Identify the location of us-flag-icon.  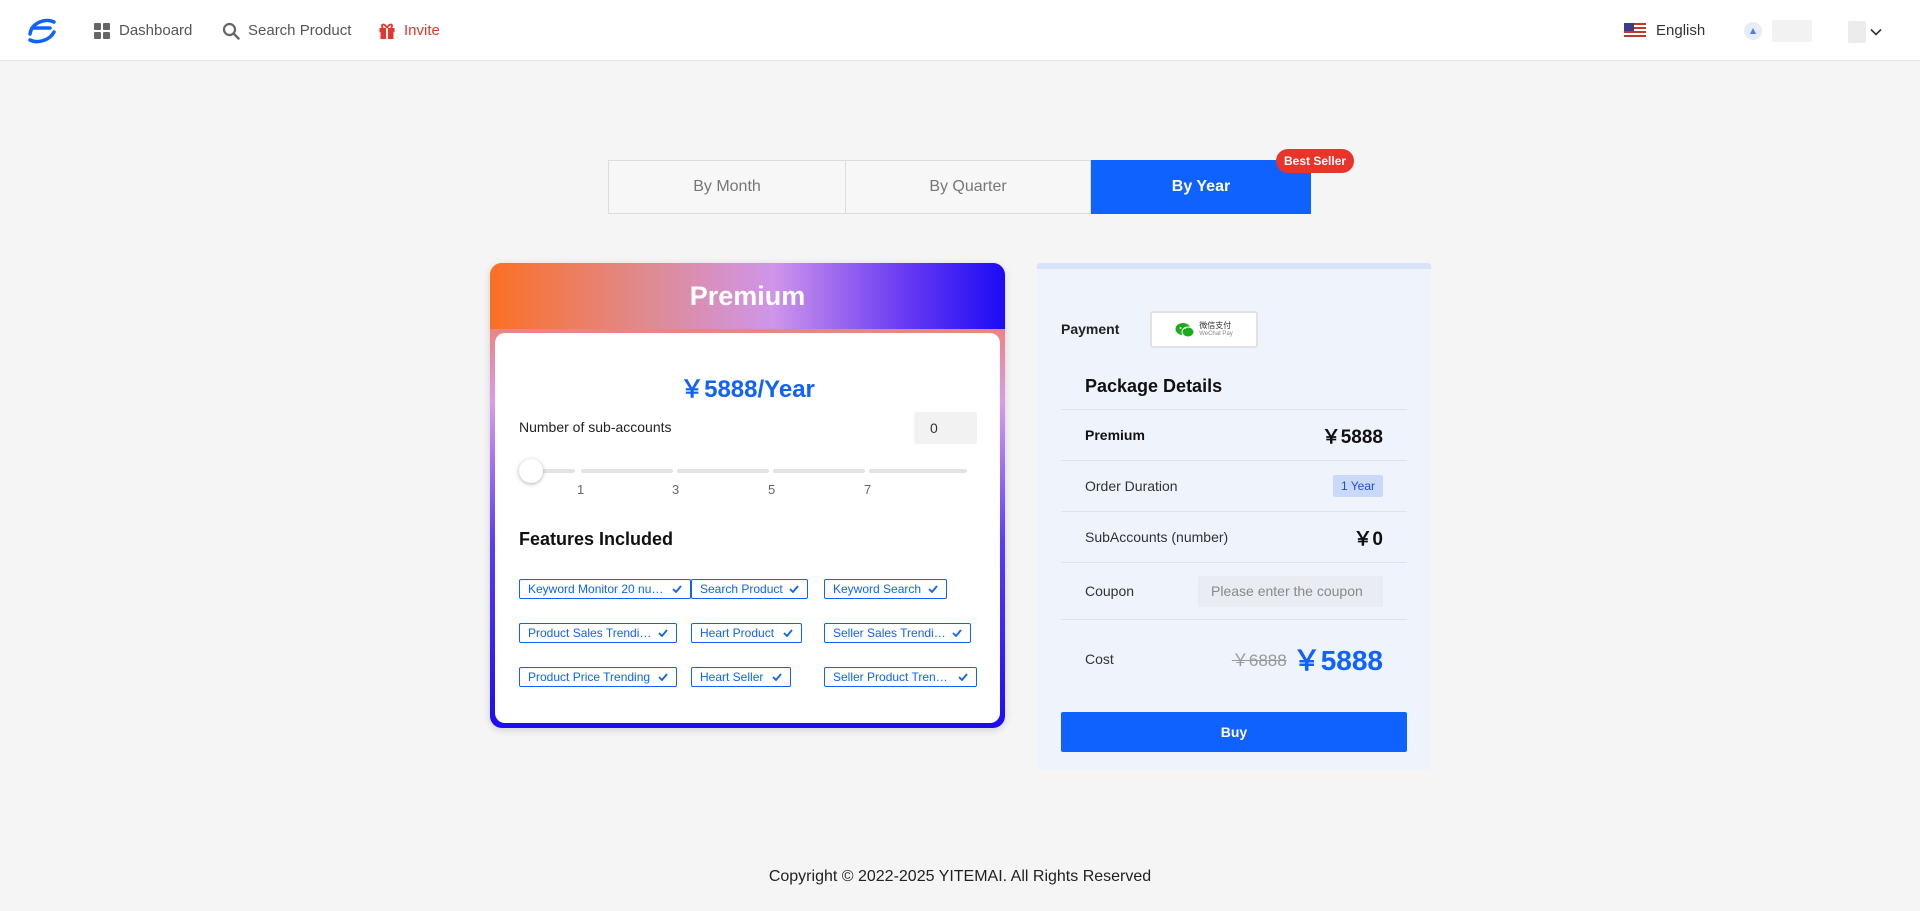
(1635, 30).